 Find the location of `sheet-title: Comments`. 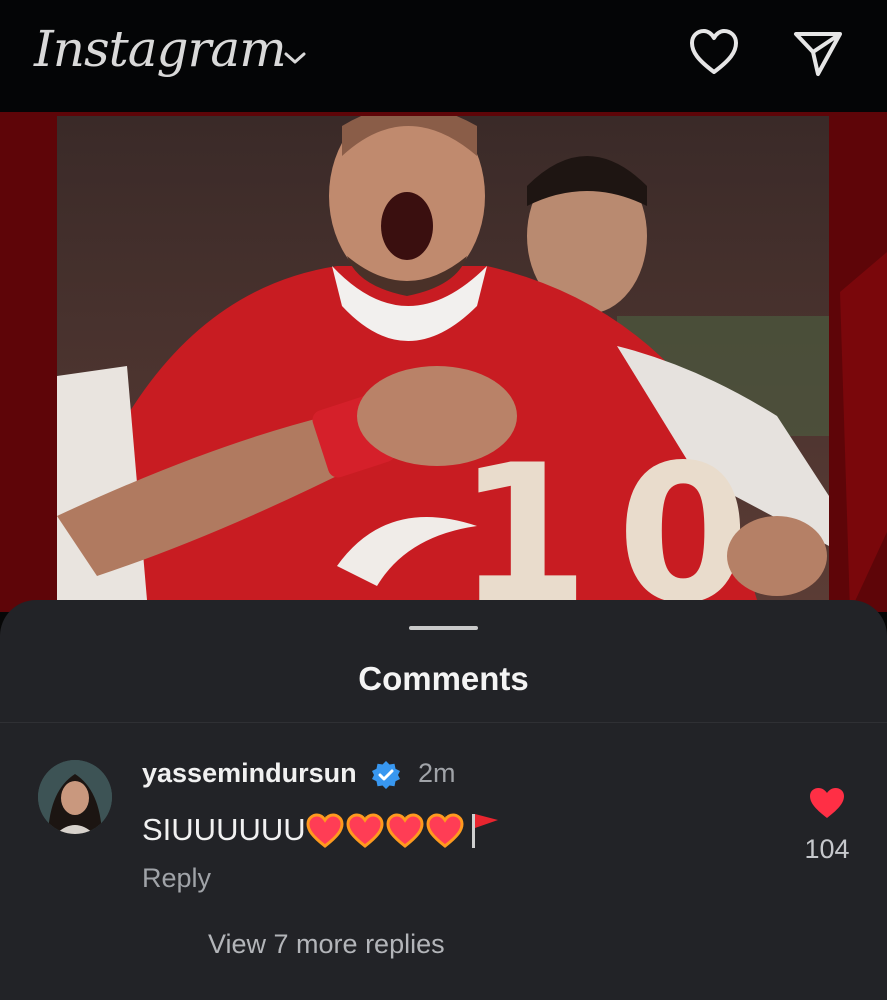

sheet-title: Comments is located at coordinates (443, 678).